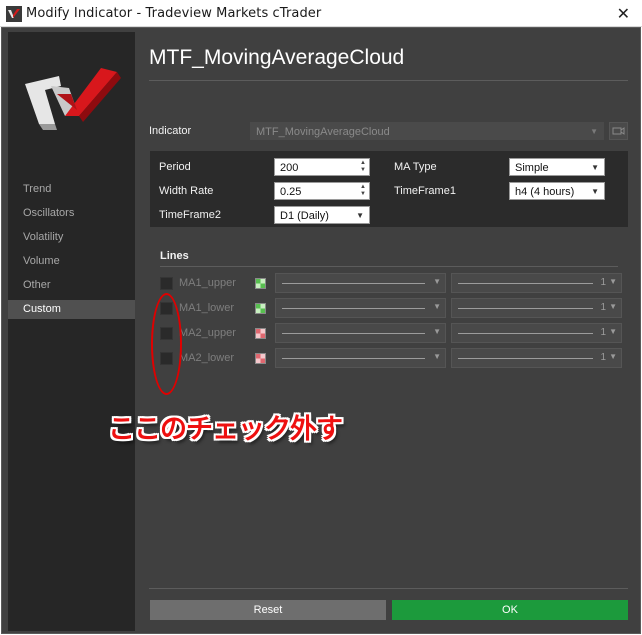  What do you see at coordinates (388, 588) in the screenshot?
I see `footer-divider` at bounding box center [388, 588].